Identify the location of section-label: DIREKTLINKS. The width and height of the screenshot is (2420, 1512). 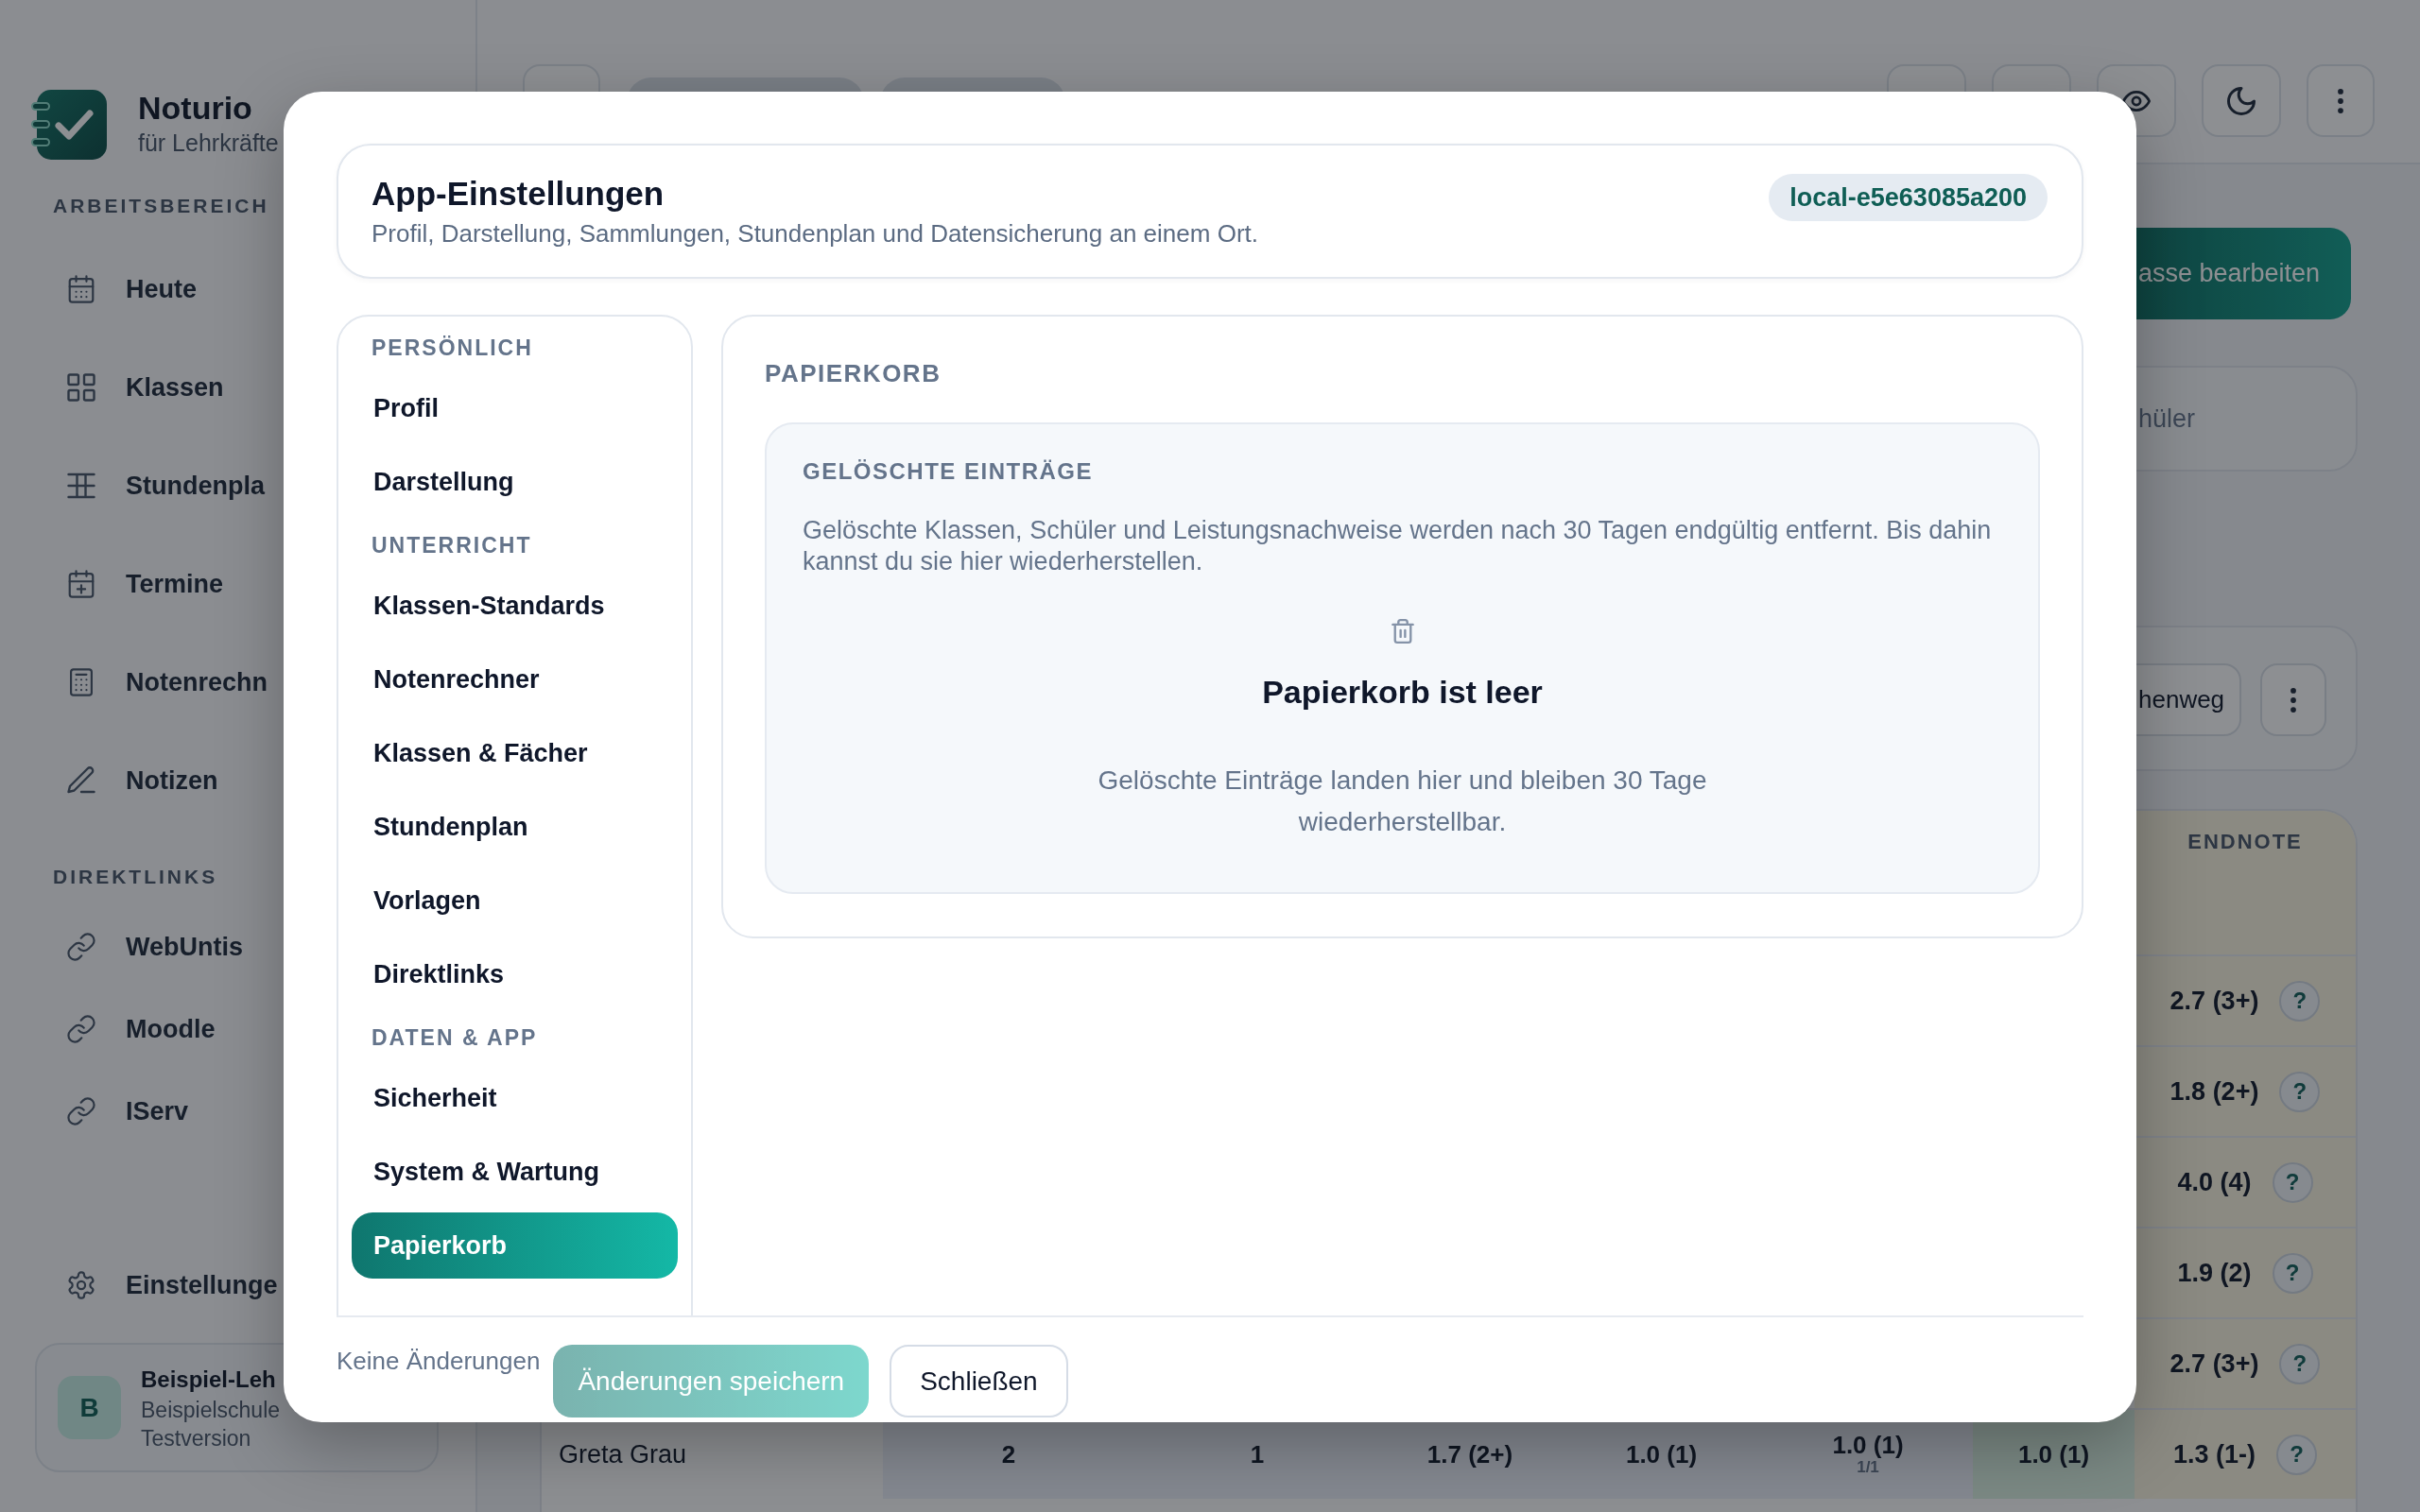
(135, 877).